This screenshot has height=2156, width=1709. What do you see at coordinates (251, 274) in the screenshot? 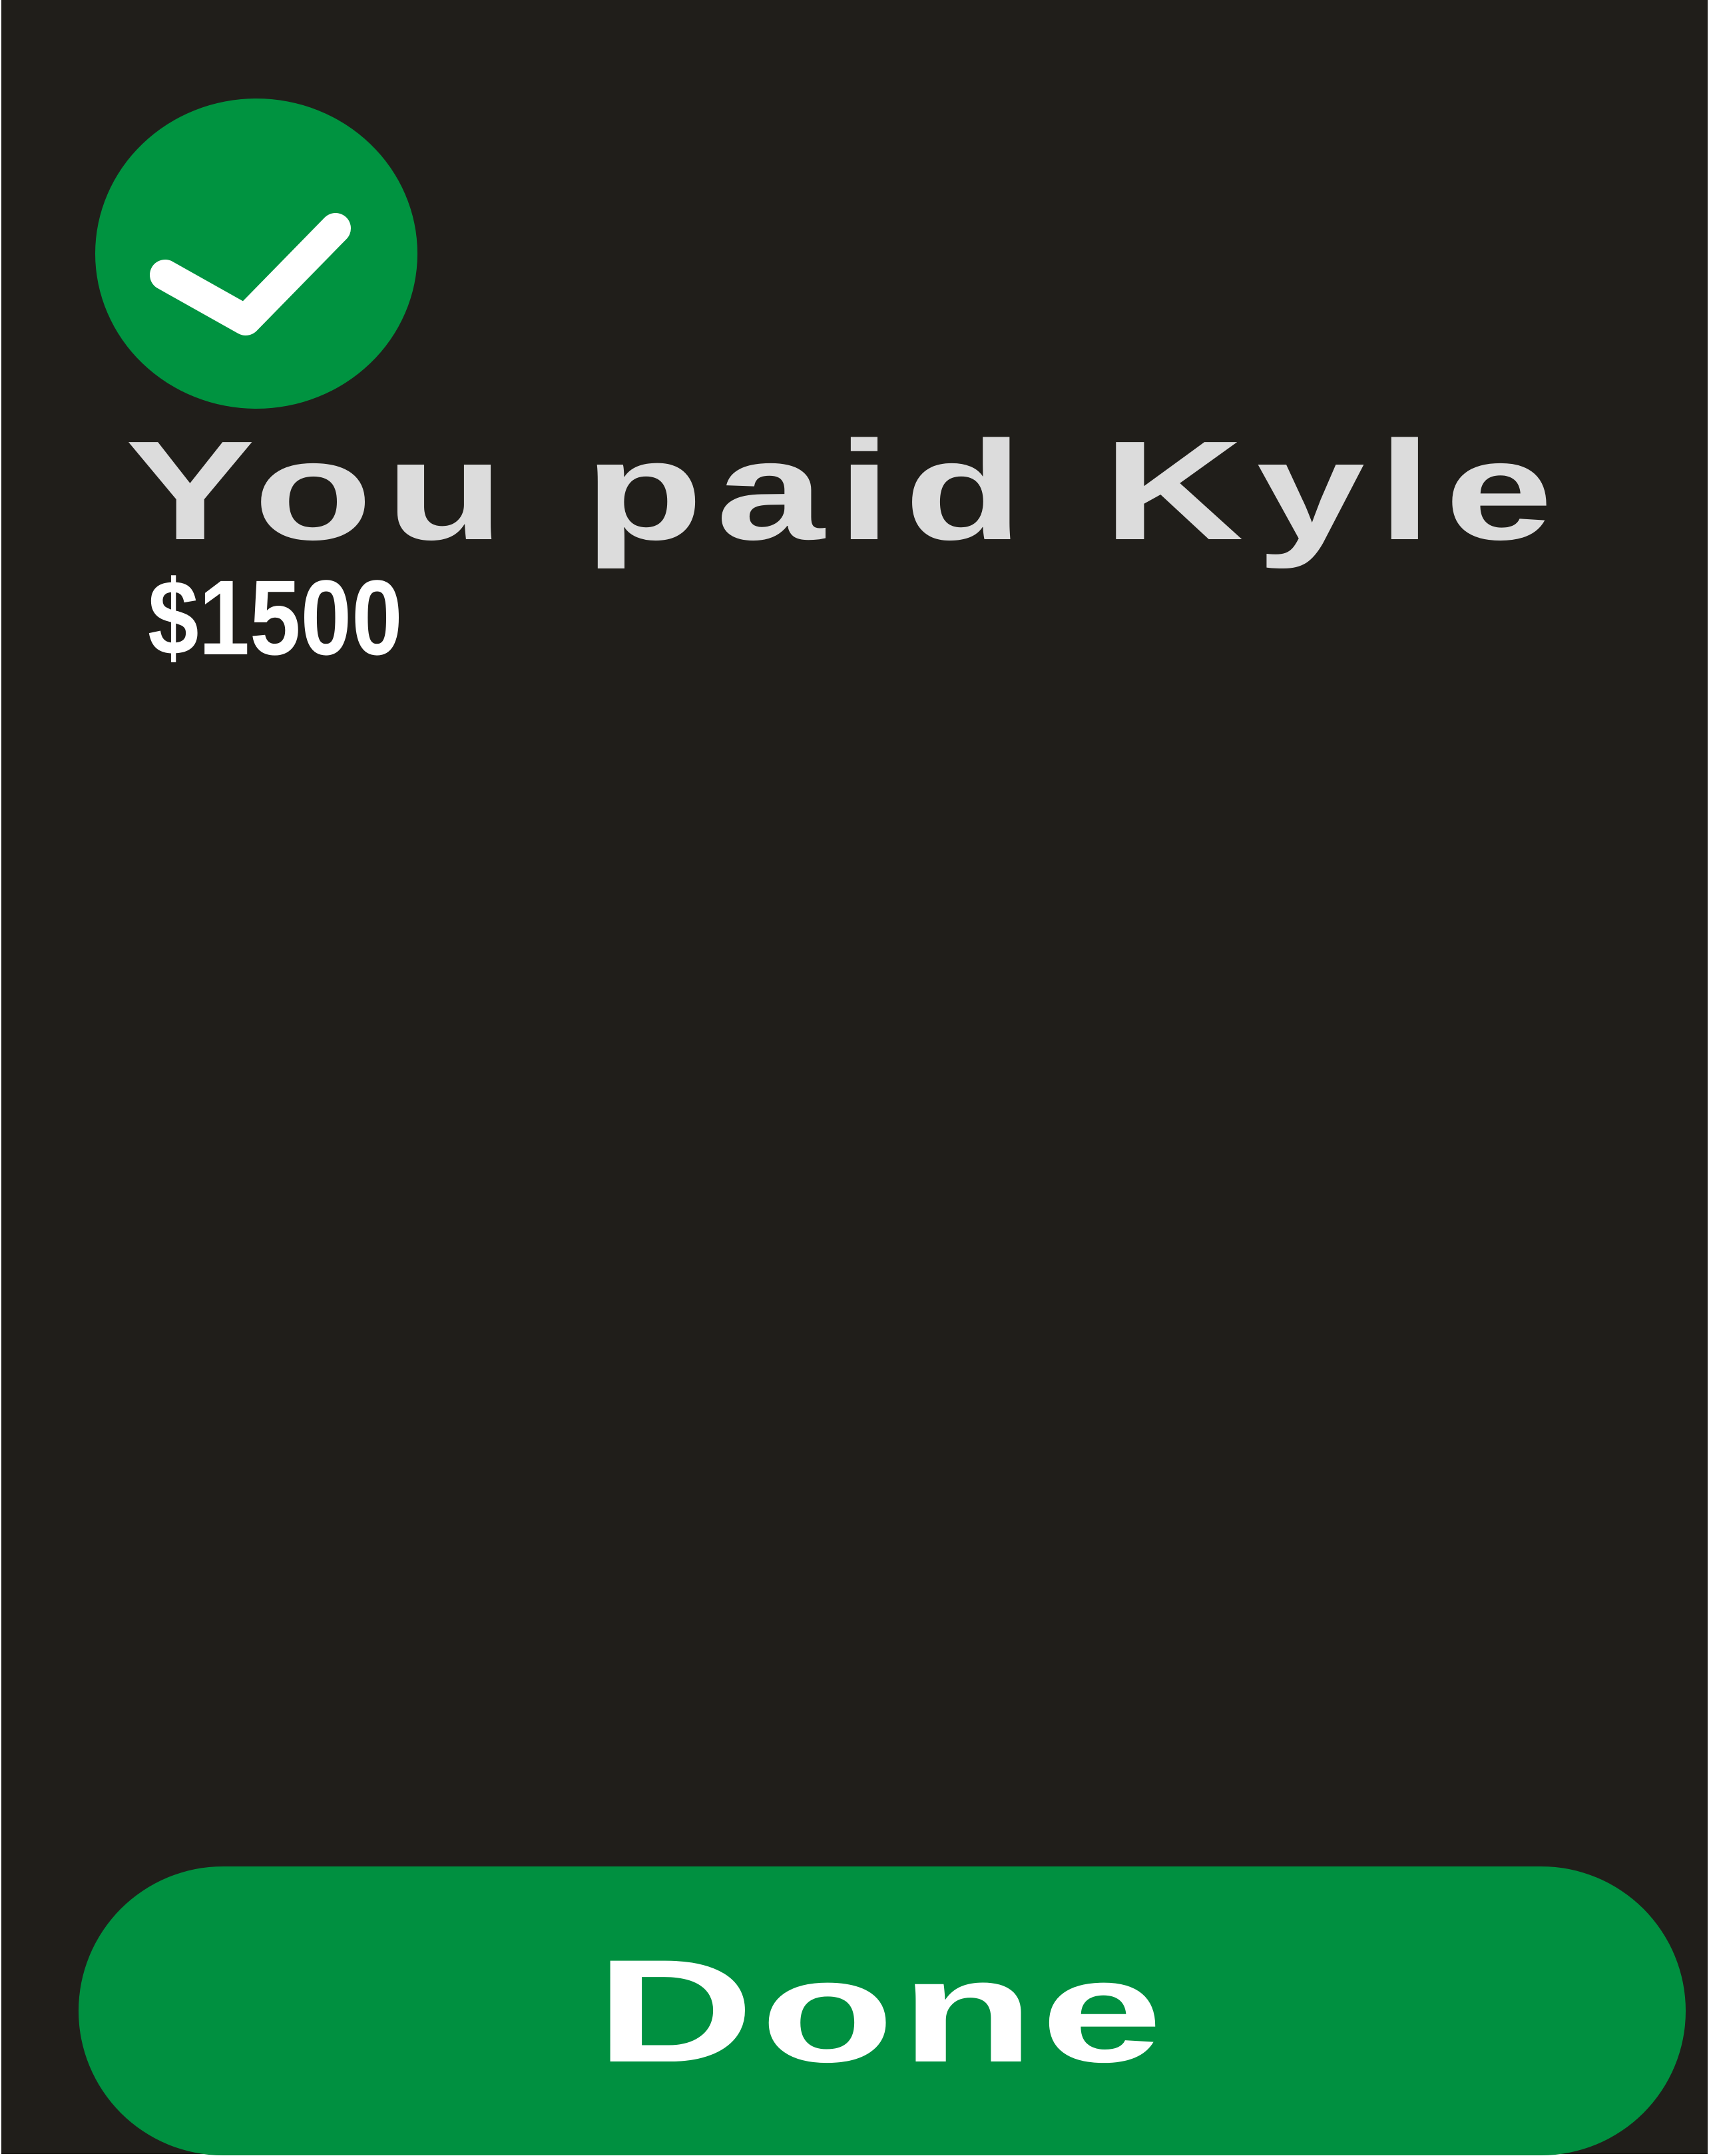
I see `checkmark-icon` at bounding box center [251, 274].